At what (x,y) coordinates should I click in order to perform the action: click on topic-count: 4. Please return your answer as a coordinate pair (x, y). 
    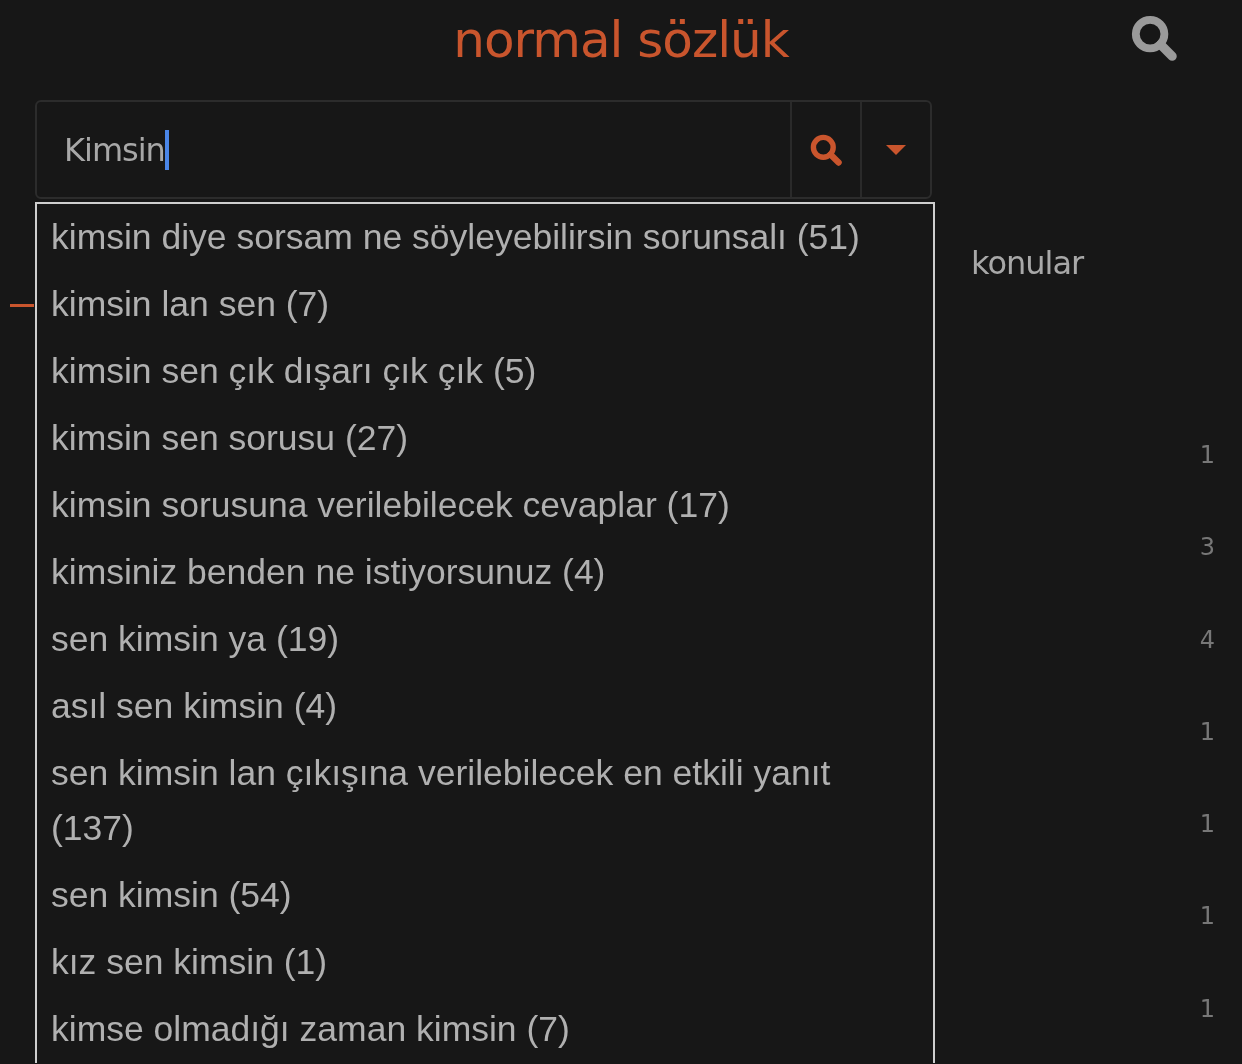
    Looking at the image, I should click on (1207, 639).